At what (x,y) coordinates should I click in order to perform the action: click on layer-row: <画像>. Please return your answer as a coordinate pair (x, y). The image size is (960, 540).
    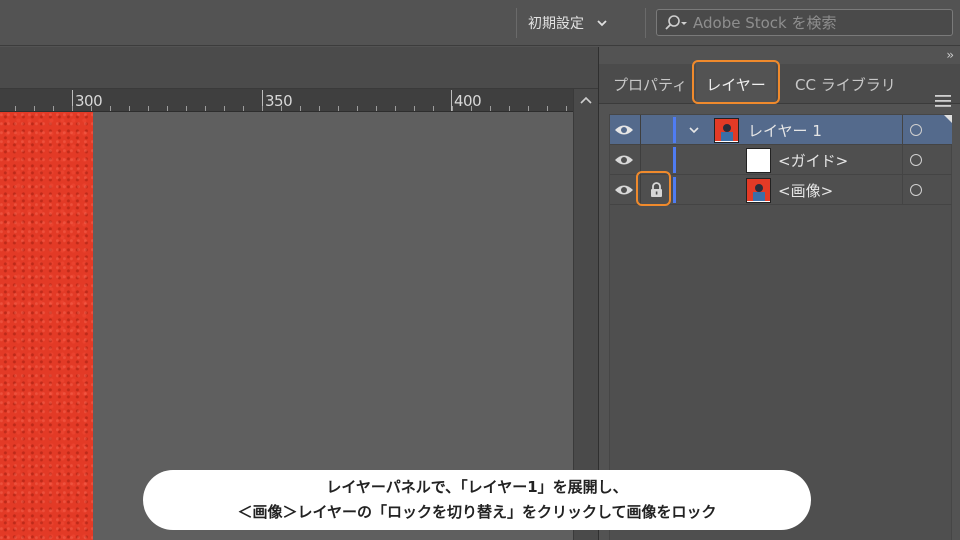
    Looking at the image, I should click on (781, 190).